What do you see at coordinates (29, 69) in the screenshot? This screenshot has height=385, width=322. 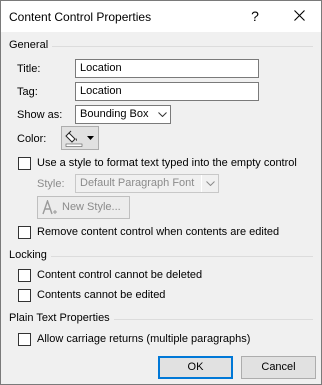 I see `title-label: Title:` at bounding box center [29, 69].